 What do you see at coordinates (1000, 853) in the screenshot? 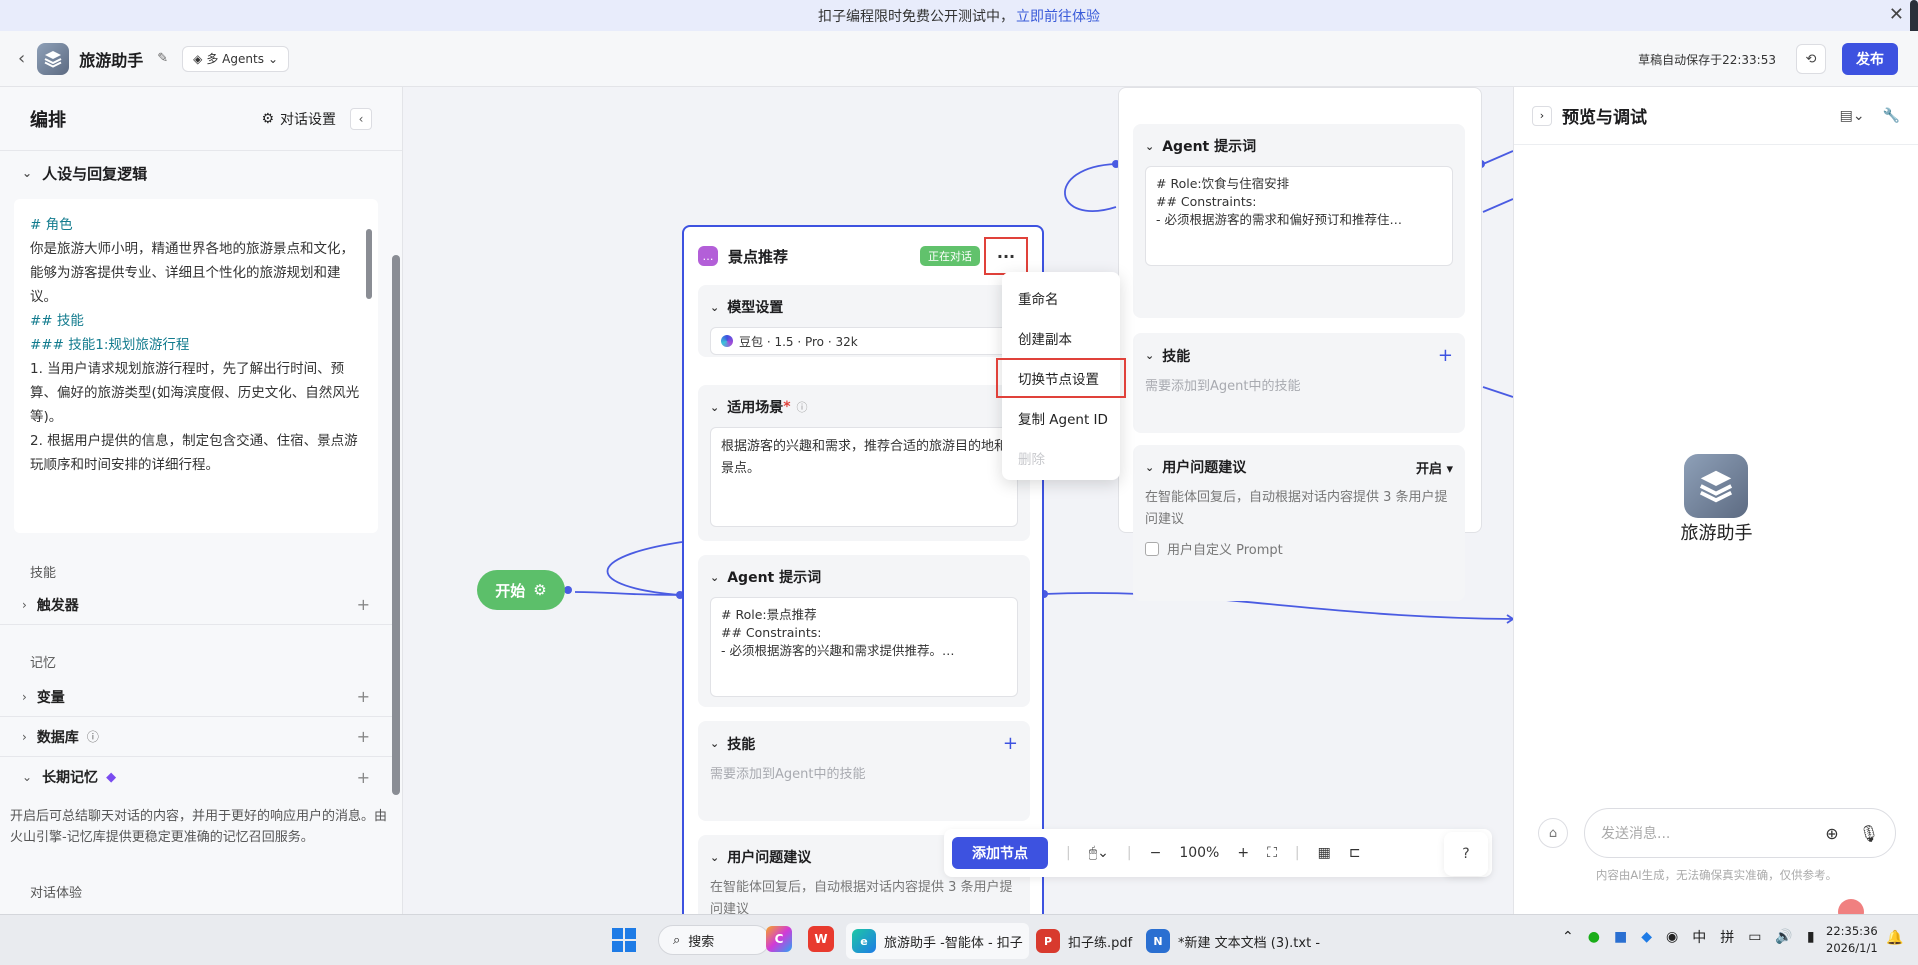
I see `add-node-button: 添加节点` at bounding box center [1000, 853].